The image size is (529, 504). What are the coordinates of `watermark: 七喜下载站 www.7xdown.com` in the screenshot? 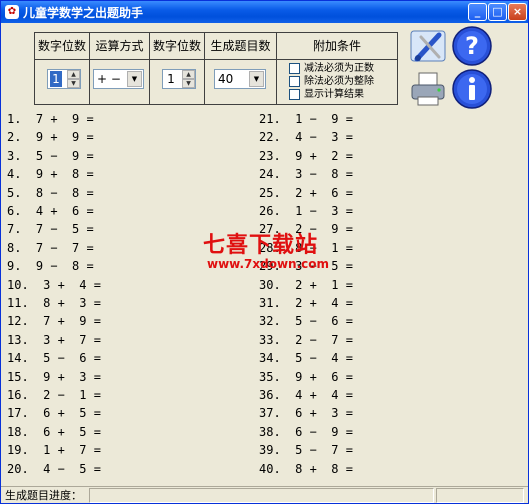 It's located at (268, 252).